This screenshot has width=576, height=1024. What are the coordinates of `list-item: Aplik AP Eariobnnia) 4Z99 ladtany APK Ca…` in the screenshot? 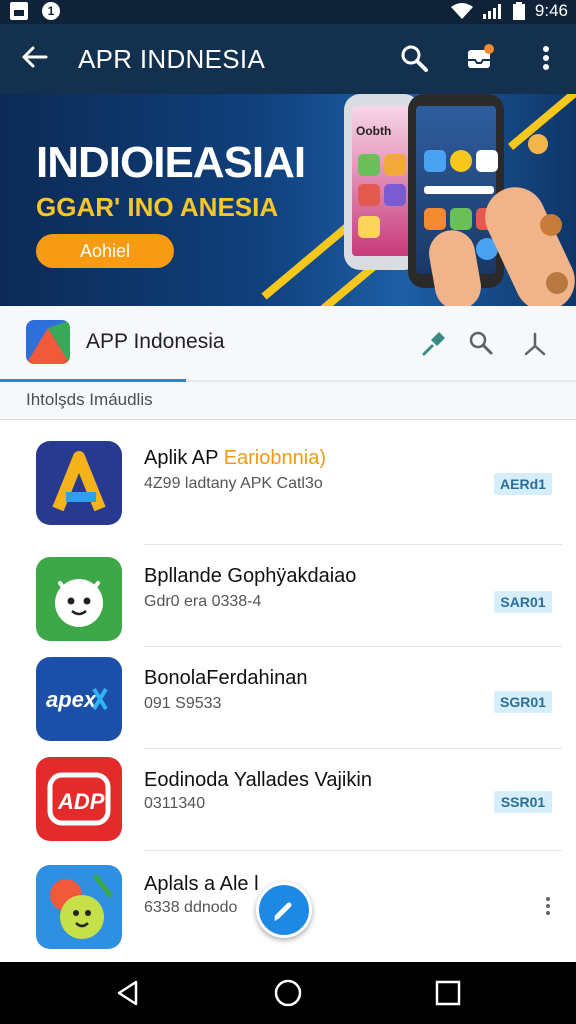 It's located at (288, 483).